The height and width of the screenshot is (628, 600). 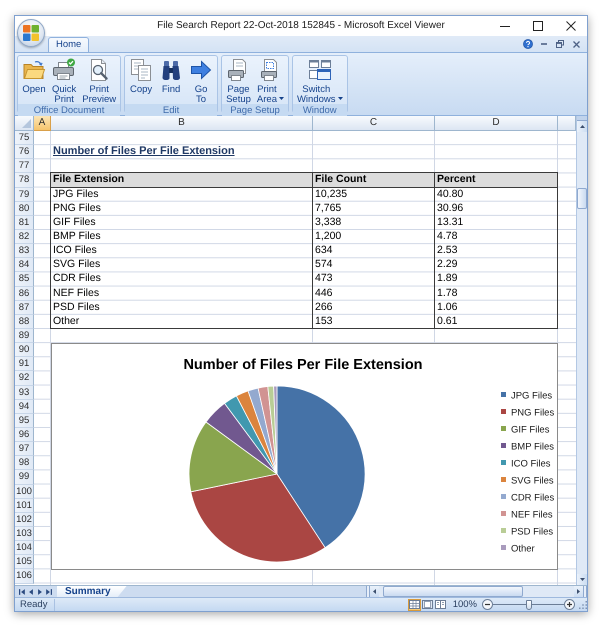 What do you see at coordinates (576, 44) in the screenshot?
I see `close-icon` at bounding box center [576, 44].